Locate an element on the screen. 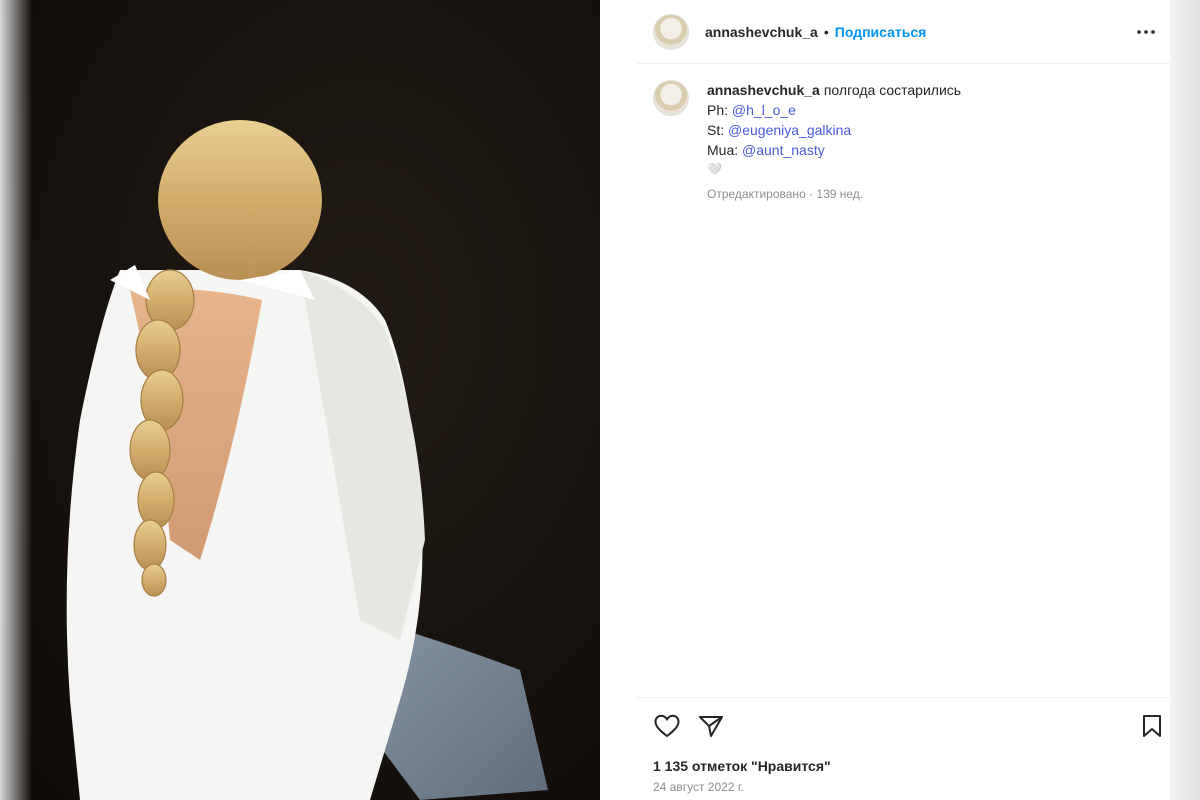  right-edge-shade is located at coordinates (1185, 400).